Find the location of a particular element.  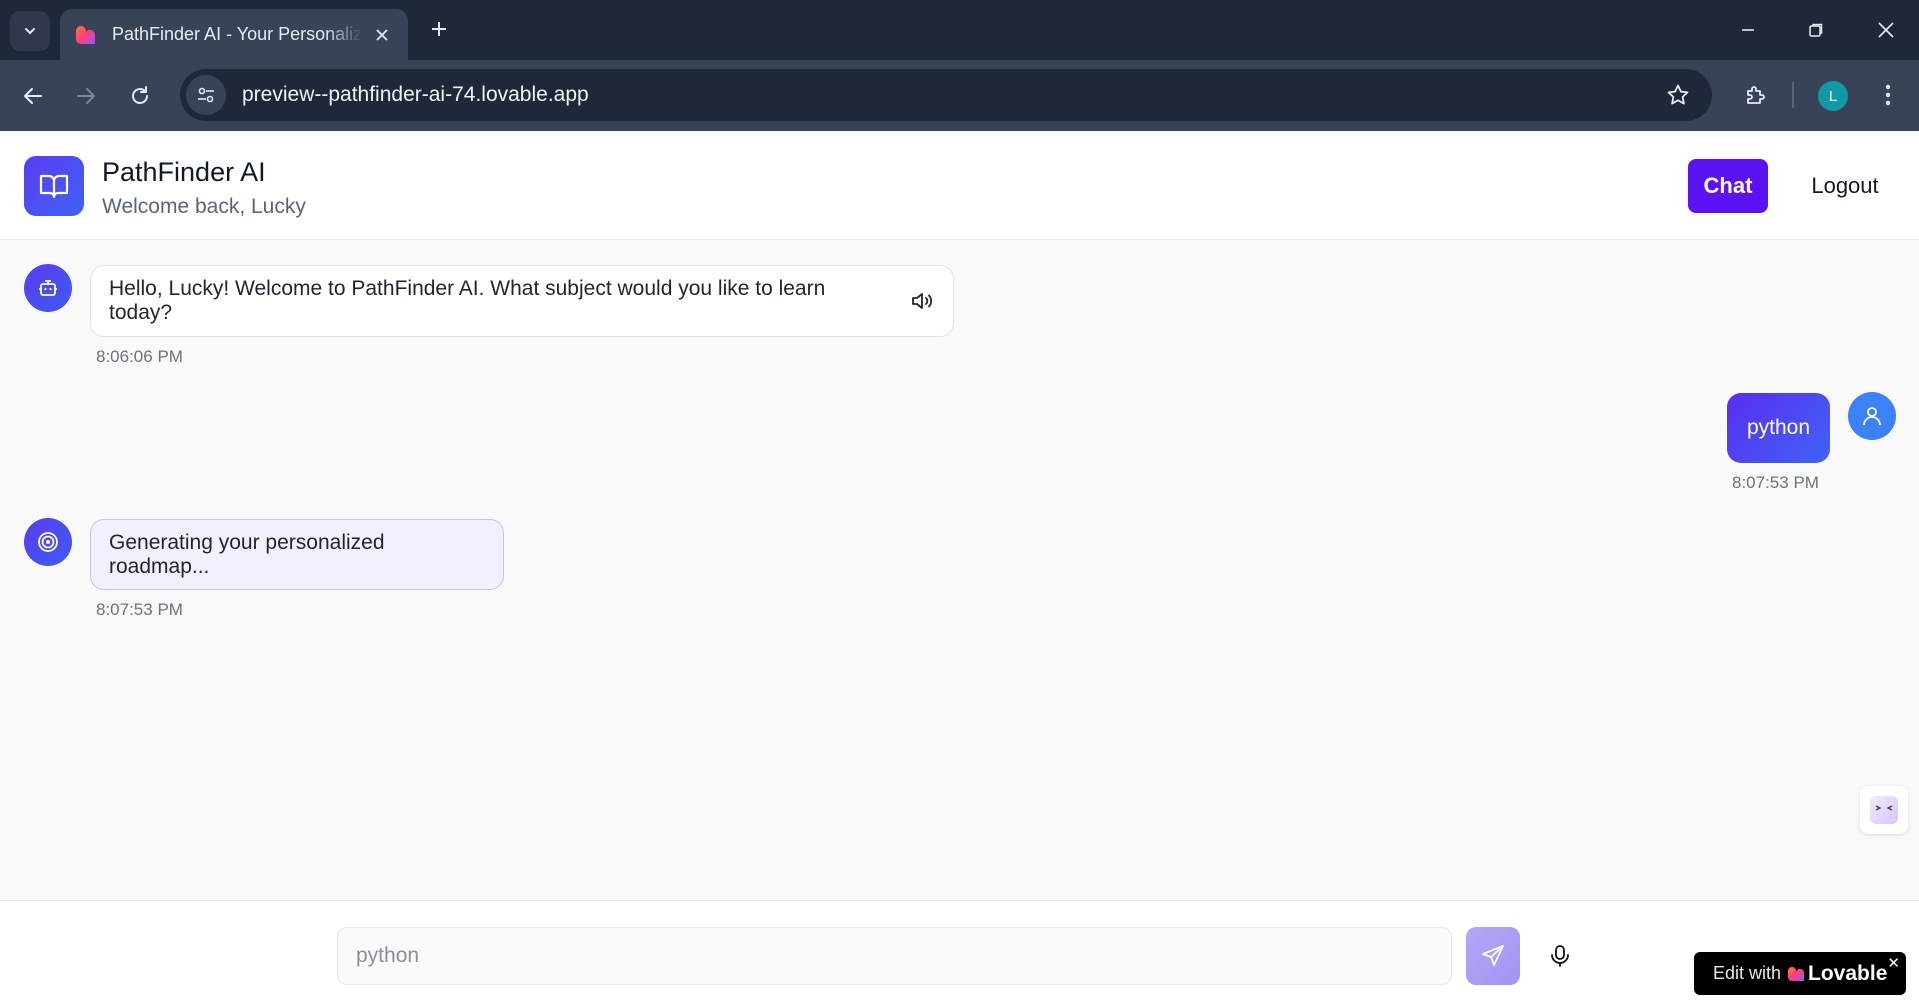

microphone-button is located at coordinates (1560, 956).